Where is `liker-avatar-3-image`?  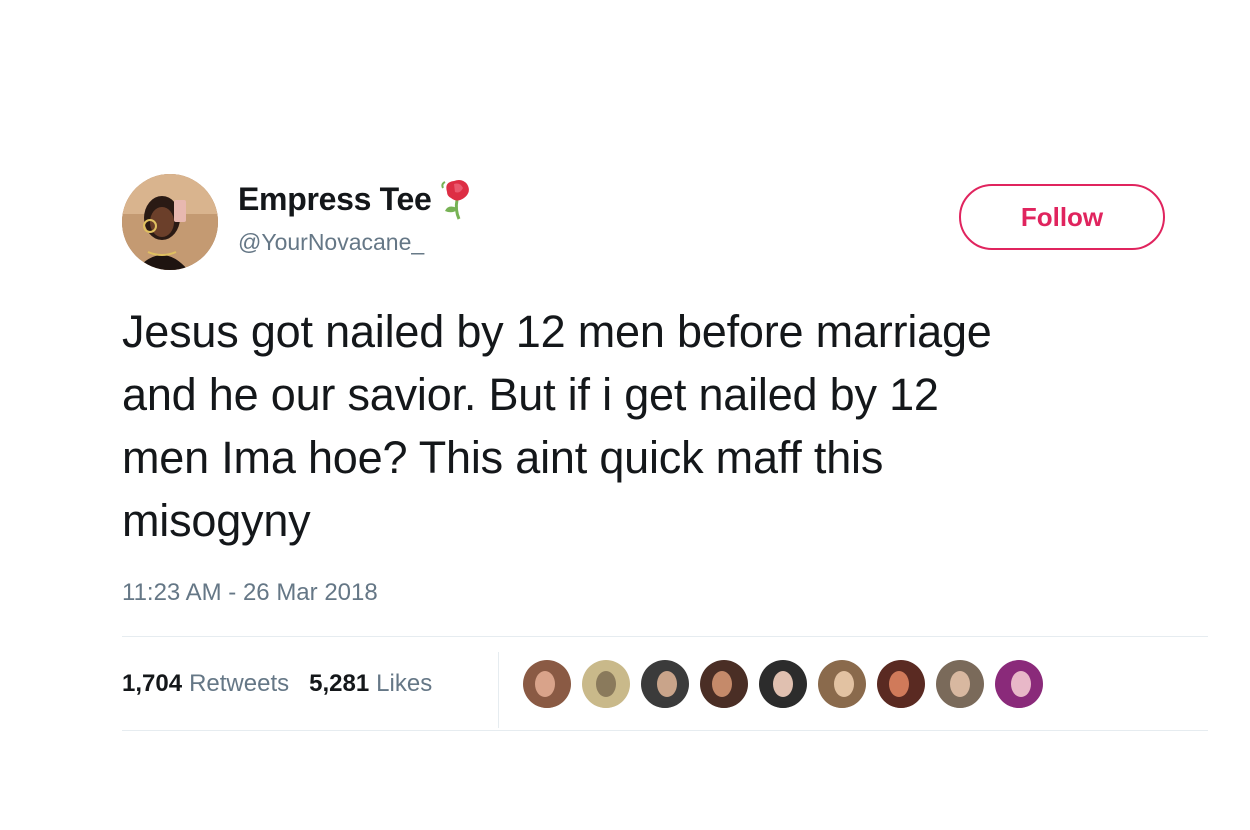
liker-avatar-3-image is located at coordinates (665, 684).